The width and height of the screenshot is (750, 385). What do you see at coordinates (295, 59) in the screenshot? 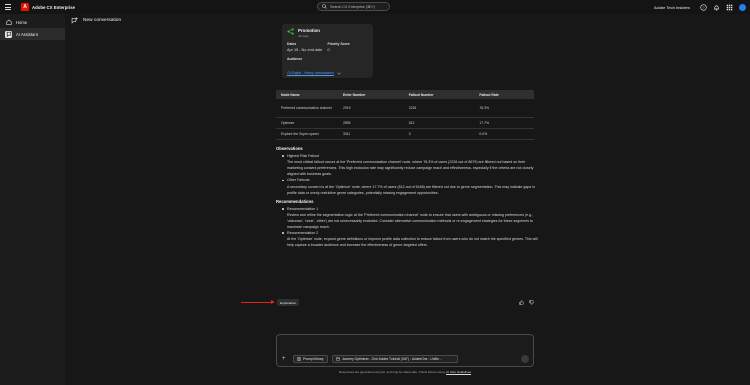
I see `audience-label: Audience` at bounding box center [295, 59].